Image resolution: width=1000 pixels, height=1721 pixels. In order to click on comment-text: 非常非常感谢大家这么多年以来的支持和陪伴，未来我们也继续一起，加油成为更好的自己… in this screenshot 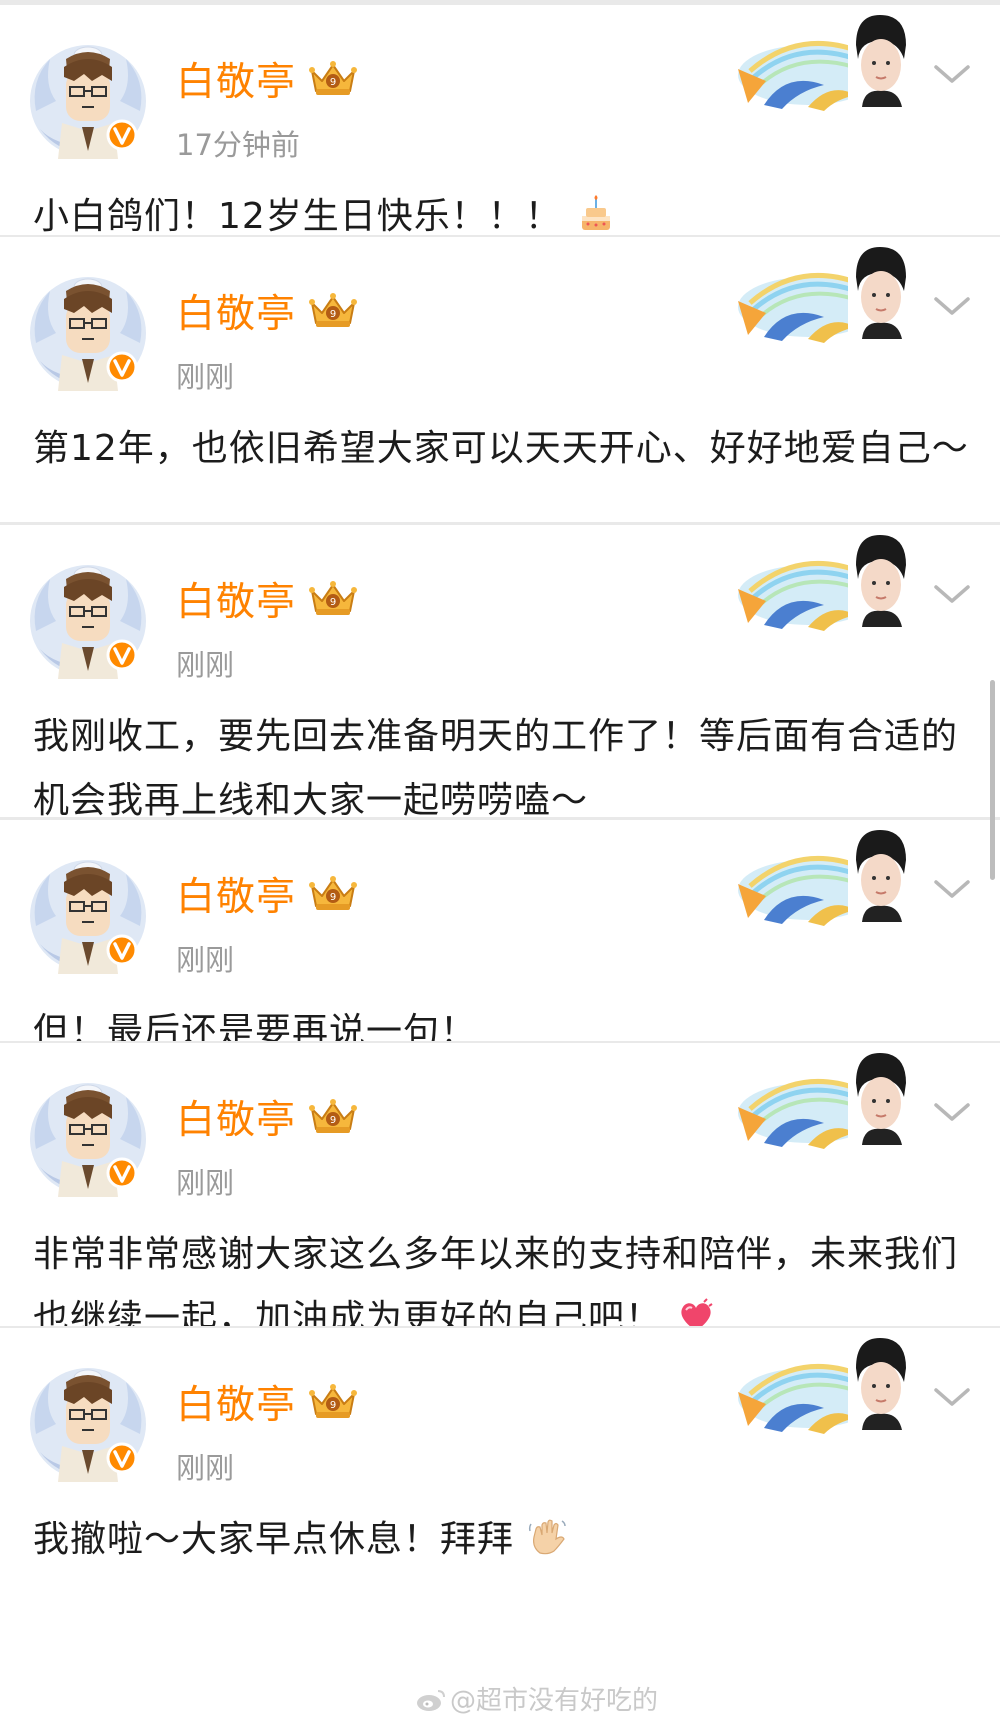, I will do `click(503, 1274)`.